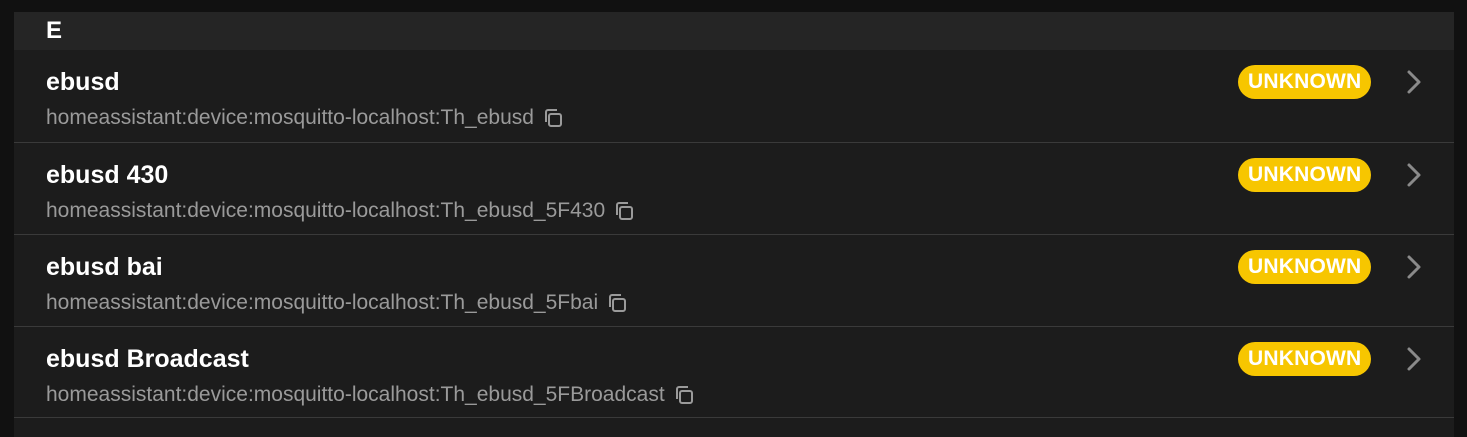 The height and width of the screenshot is (437, 1467). Describe the element at coordinates (734, 31) in the screenshot. I see `section-header: E` at that location.